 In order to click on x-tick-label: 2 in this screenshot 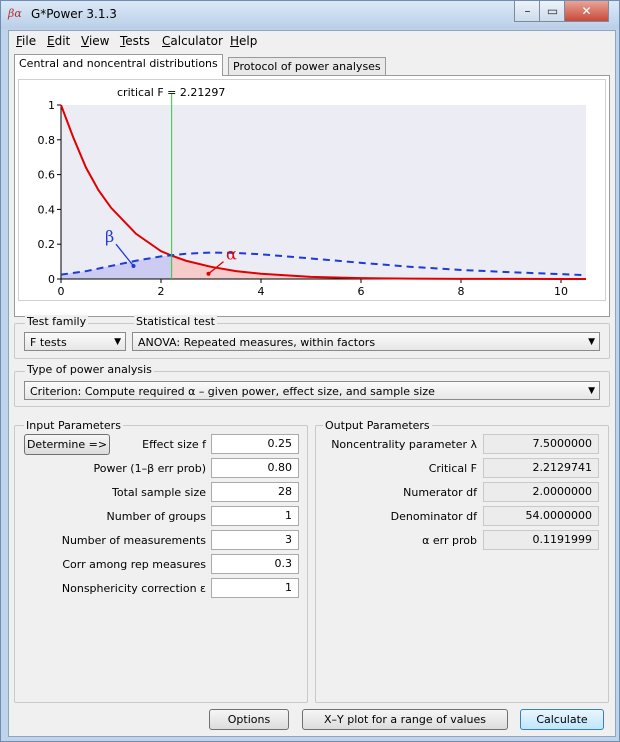, I will do `click(161, 291)`.